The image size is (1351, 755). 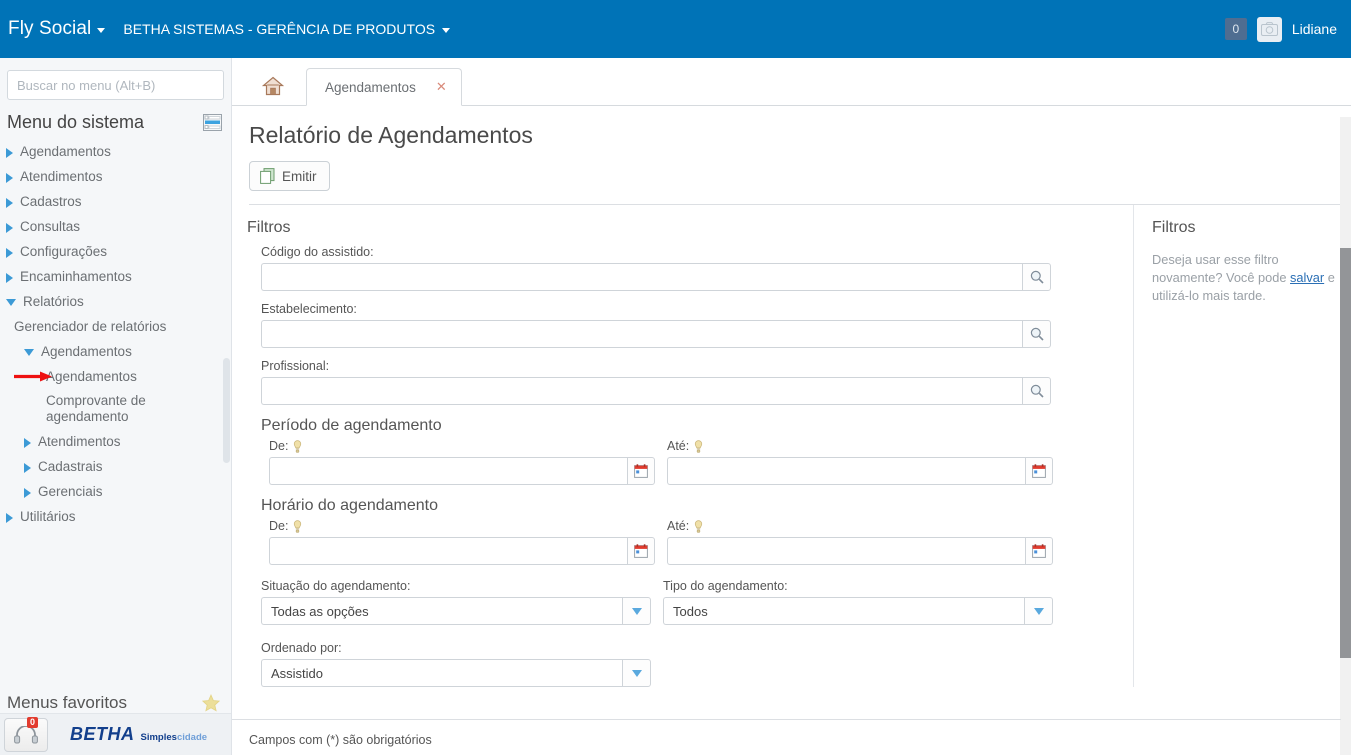 What do you see at coordinates (641, 334) in the screenshot?
I see `estabelecimento-input` at bounding box center [641, 334].